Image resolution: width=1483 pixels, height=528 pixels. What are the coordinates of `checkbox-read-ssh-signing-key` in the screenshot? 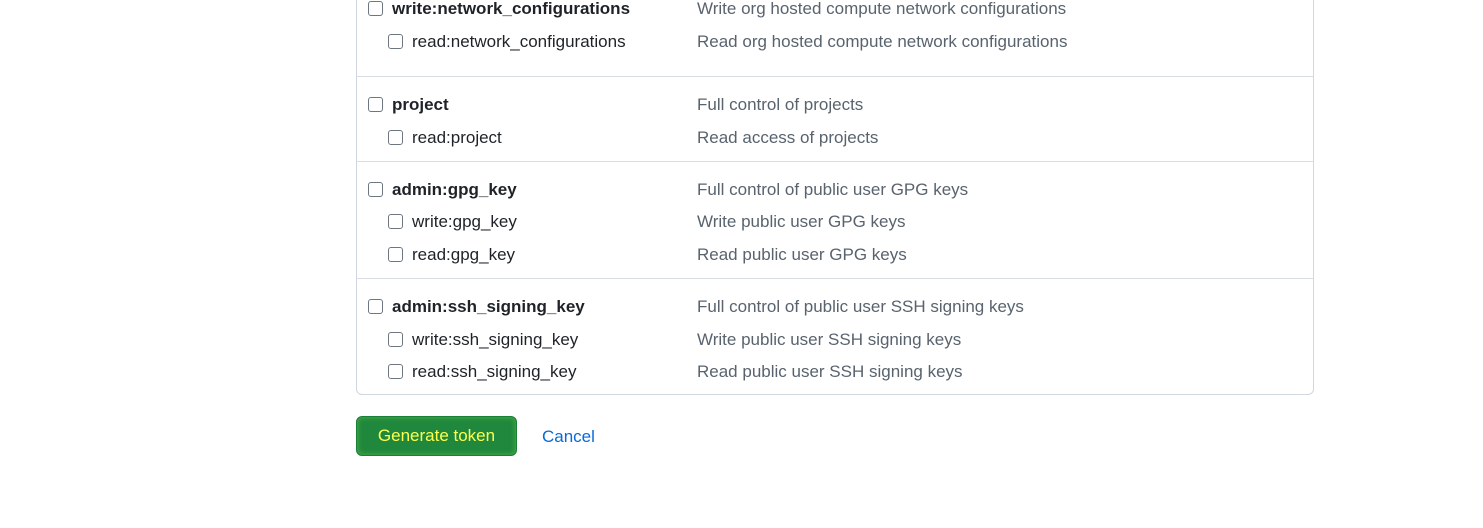 It's located at (395, 371).